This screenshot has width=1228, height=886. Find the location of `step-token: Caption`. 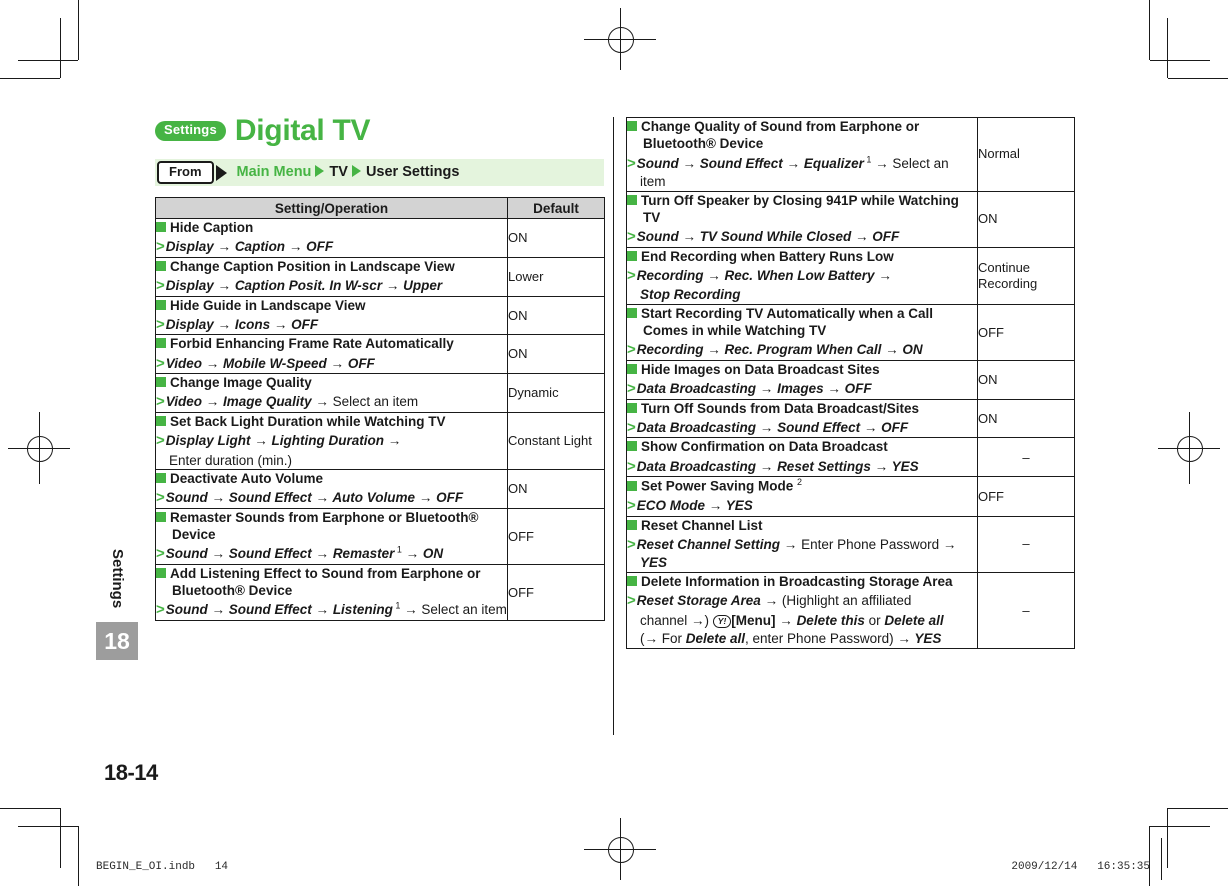

step-token: Caption is located at coordinates (260, 247).